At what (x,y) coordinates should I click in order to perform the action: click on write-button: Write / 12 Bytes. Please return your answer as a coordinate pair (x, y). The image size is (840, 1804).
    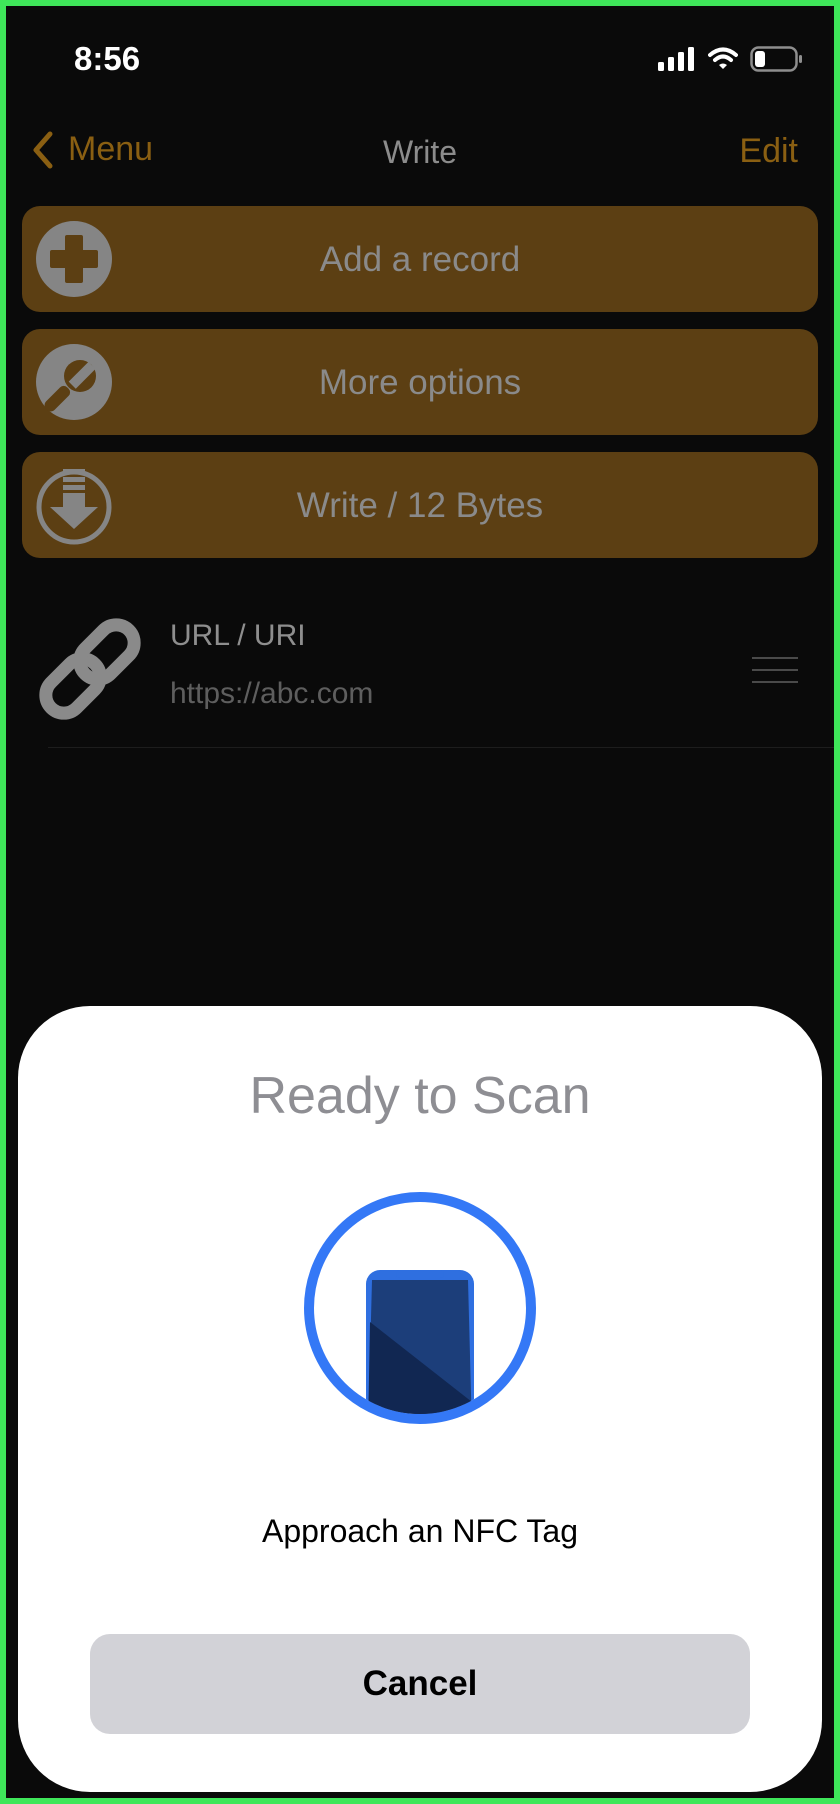
    Looking at the image, I should click on (420, 505).